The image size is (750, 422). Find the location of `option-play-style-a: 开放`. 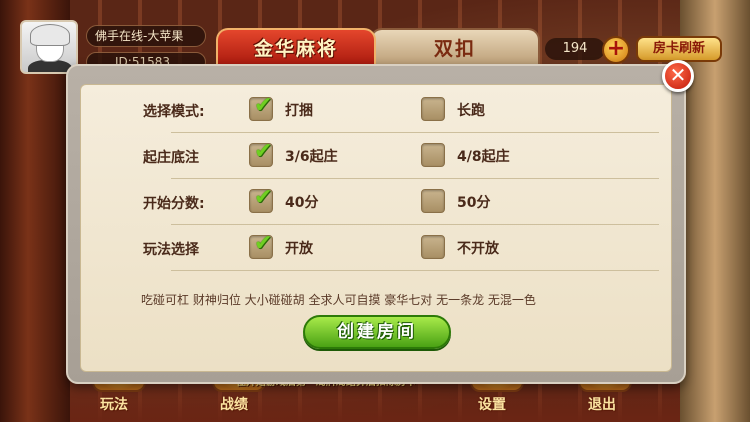

option-play-style-a: 开放 is located at coordinates (299, 248).